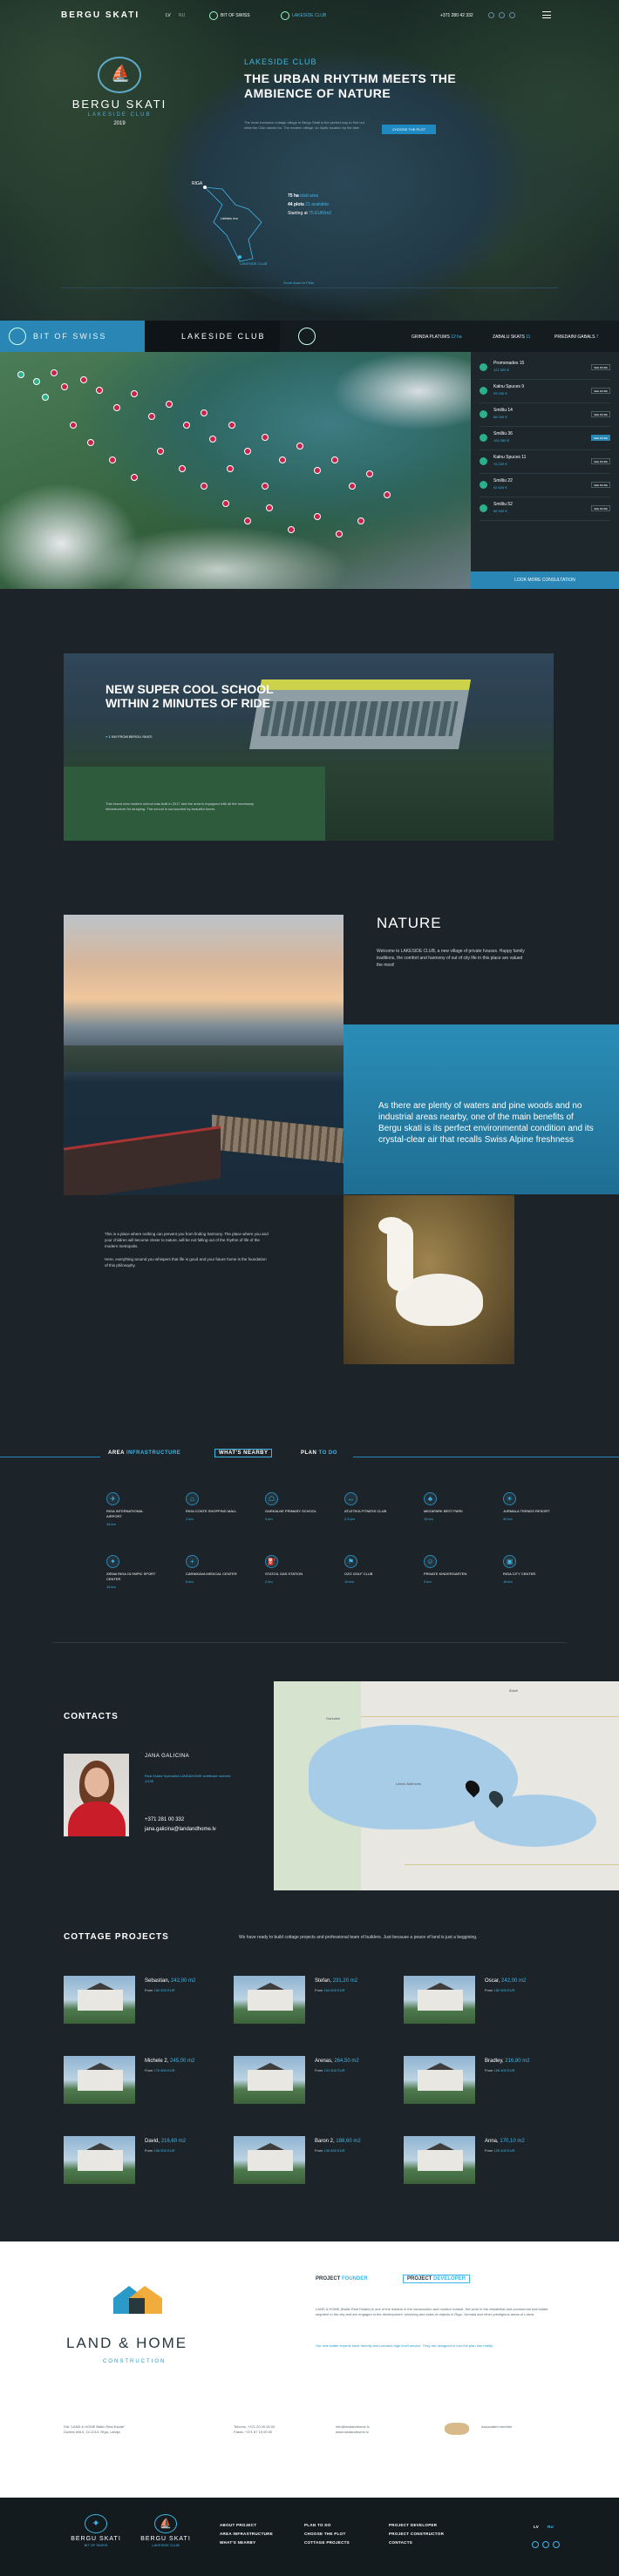 The width and height of the screenshot is (619, 2576). Describe the element at coordinates (535, 2544) in the screenshot. I see `footer-facebook-icon` at that location.